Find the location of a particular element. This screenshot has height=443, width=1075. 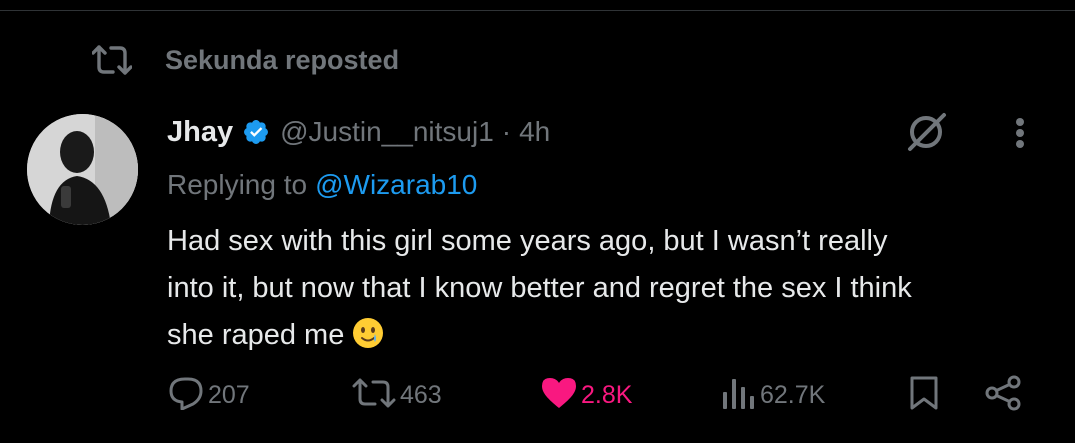

timestamp: 4h is located at coordinates (534, 132).